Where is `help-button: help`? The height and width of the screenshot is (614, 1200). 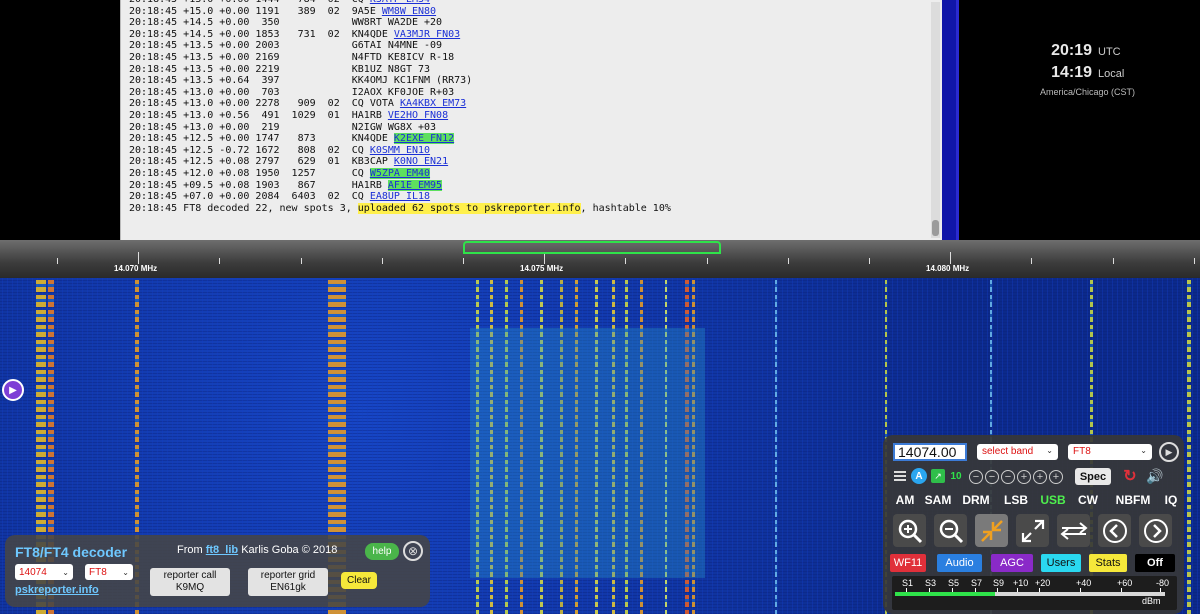
help-button: help is located at coordinates (382, 551).